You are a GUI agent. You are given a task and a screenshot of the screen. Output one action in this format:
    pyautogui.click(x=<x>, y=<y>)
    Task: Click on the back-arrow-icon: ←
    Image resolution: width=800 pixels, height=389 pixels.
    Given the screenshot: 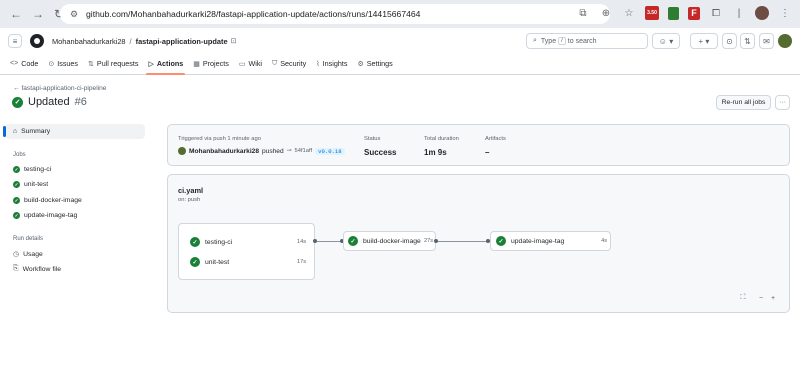 What is the action you would take?
    pyautogui.click(x=16, y=14)
    